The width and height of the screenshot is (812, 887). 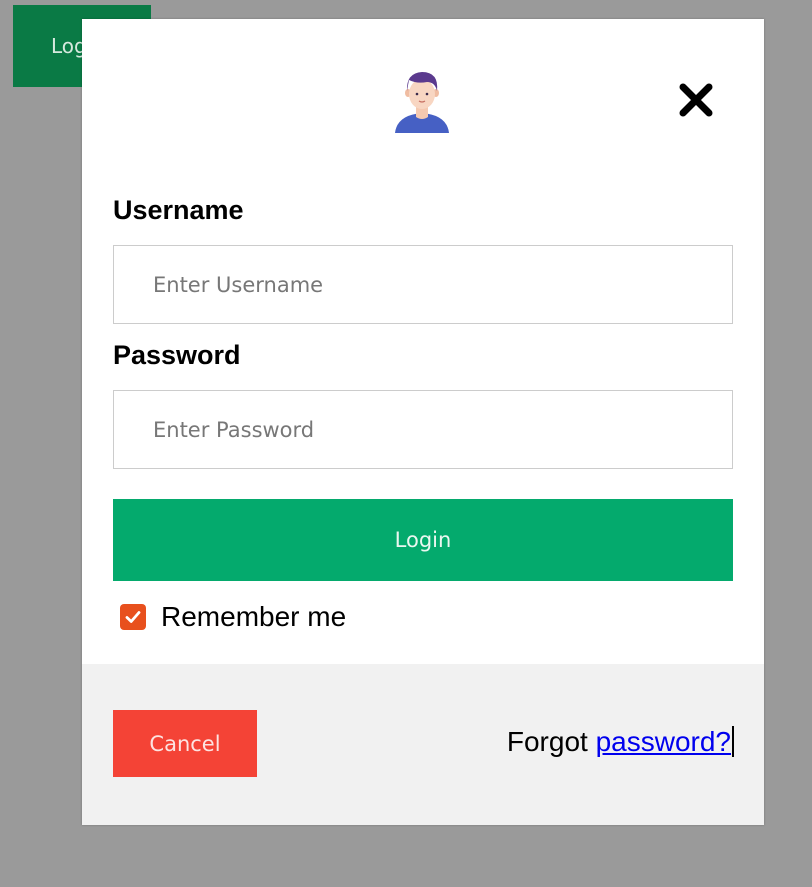 I want to click on forgot-password-text: Forgot password?, so click(x=620, y=742).